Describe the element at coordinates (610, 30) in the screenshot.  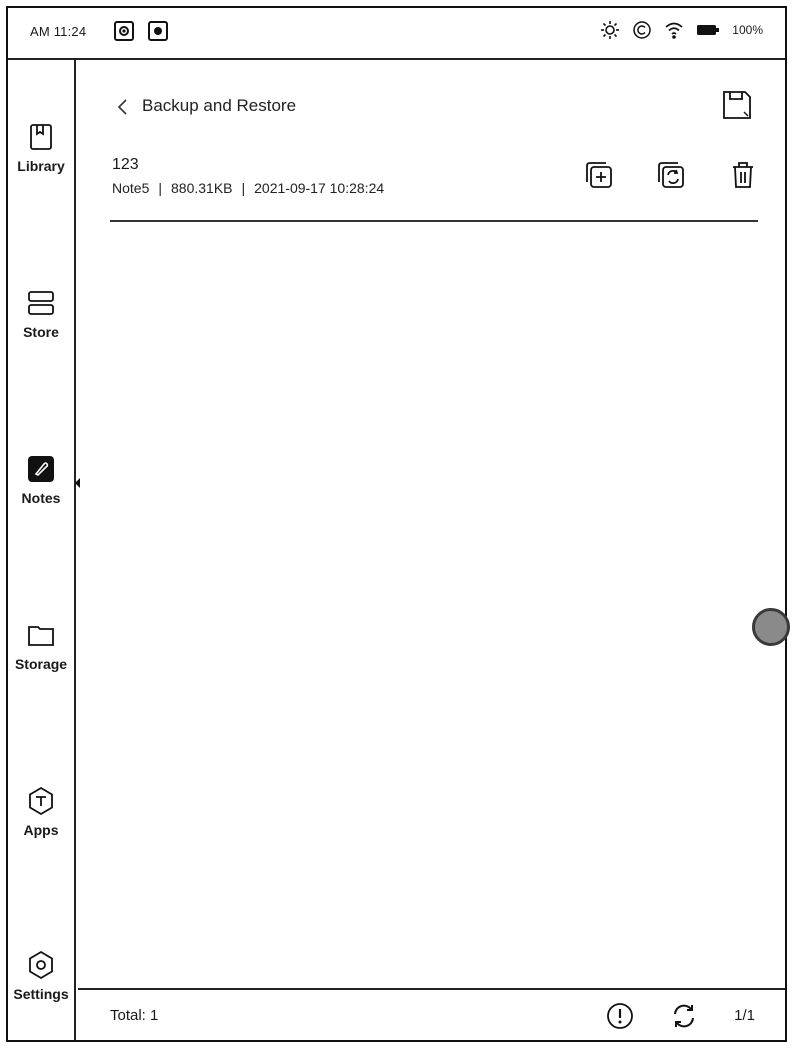
I see `brightness-icon` at that location.